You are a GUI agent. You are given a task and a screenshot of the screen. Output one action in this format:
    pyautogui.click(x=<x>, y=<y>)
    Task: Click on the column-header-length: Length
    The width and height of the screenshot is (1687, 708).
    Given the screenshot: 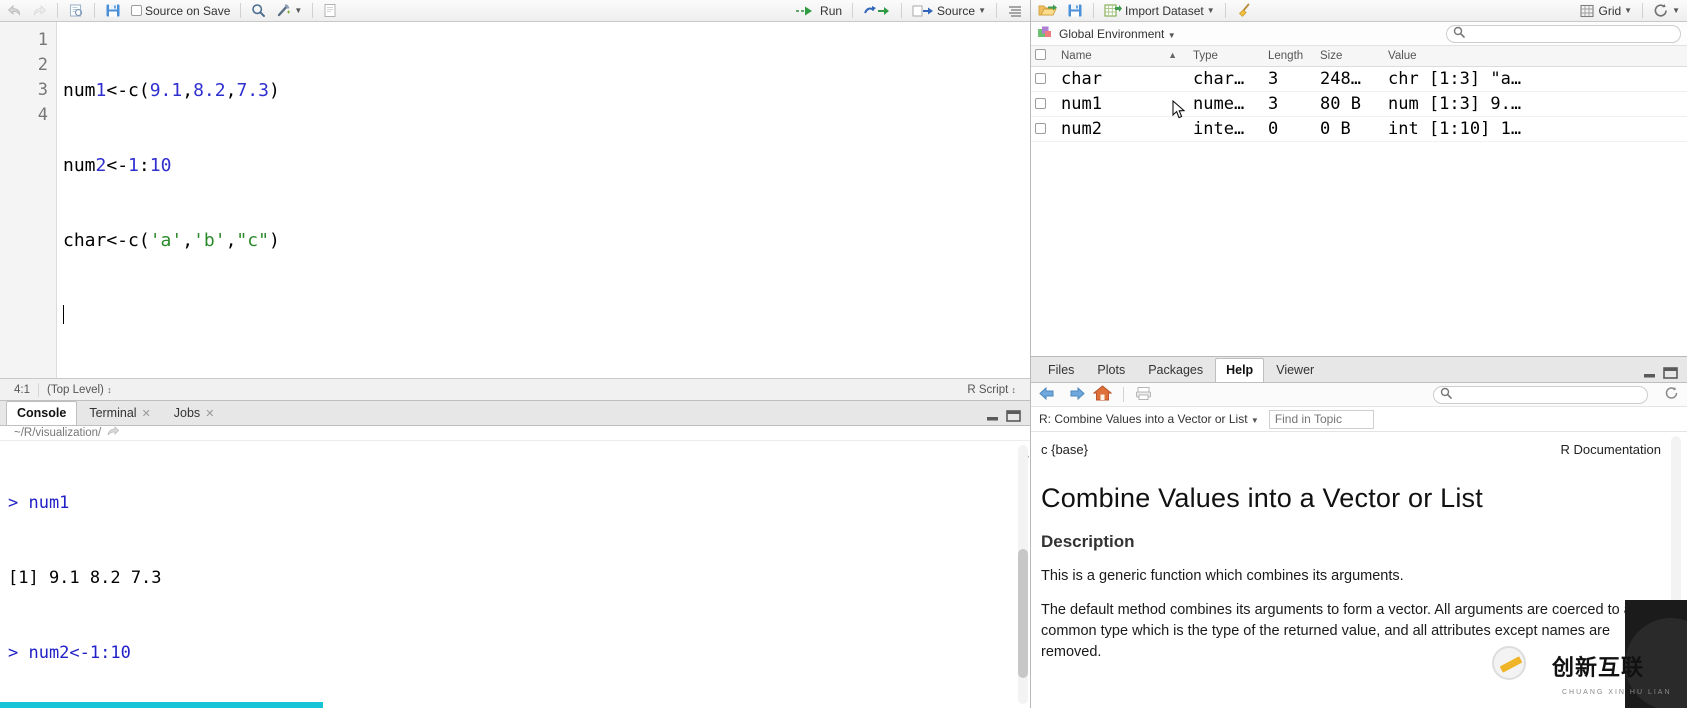 What is the action you would take?
    pyautogui.click(x=1290, y=56)
    